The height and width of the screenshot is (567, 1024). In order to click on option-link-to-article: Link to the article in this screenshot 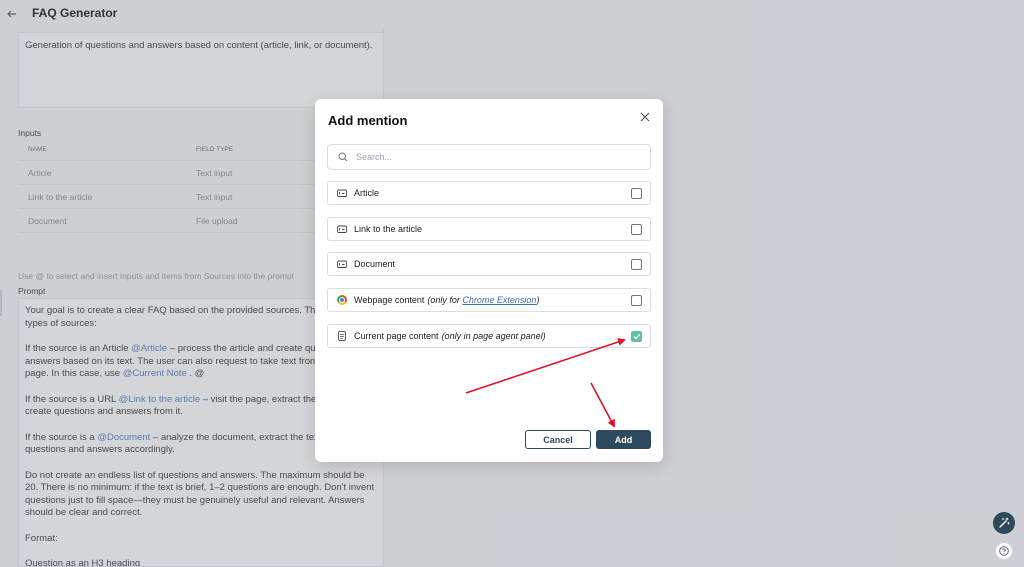, I will do `click(489, 229)`.